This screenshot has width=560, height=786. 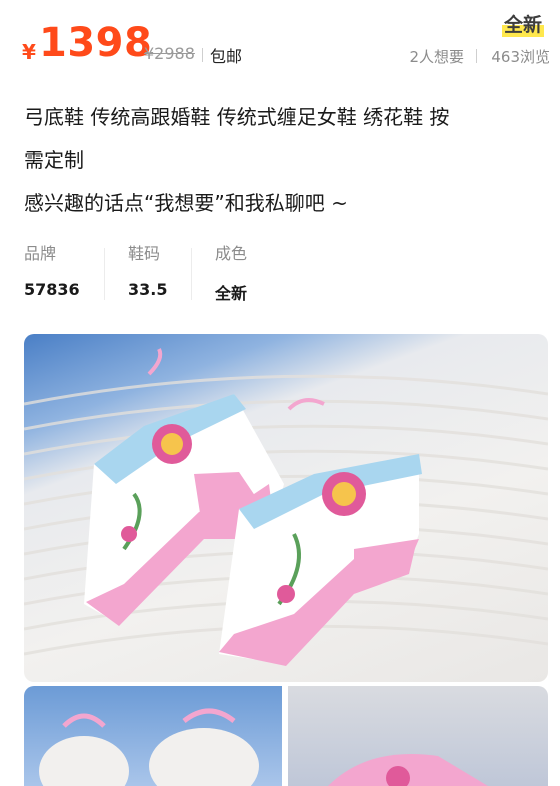 I want to click on price-row: ¥ 1398 ¥2988 包邮 全新 2人想要 463浏览, so click(x=287, y=40).